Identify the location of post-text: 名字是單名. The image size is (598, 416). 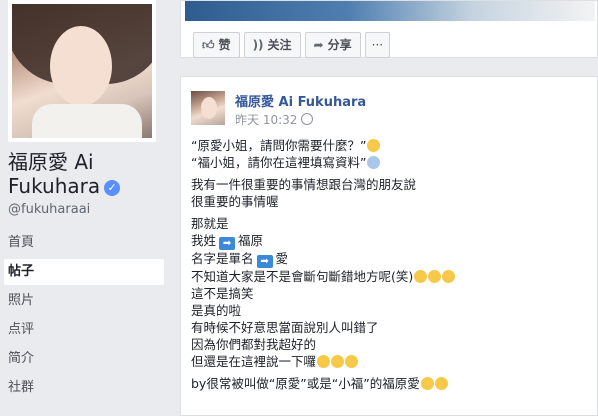
(222, 258).